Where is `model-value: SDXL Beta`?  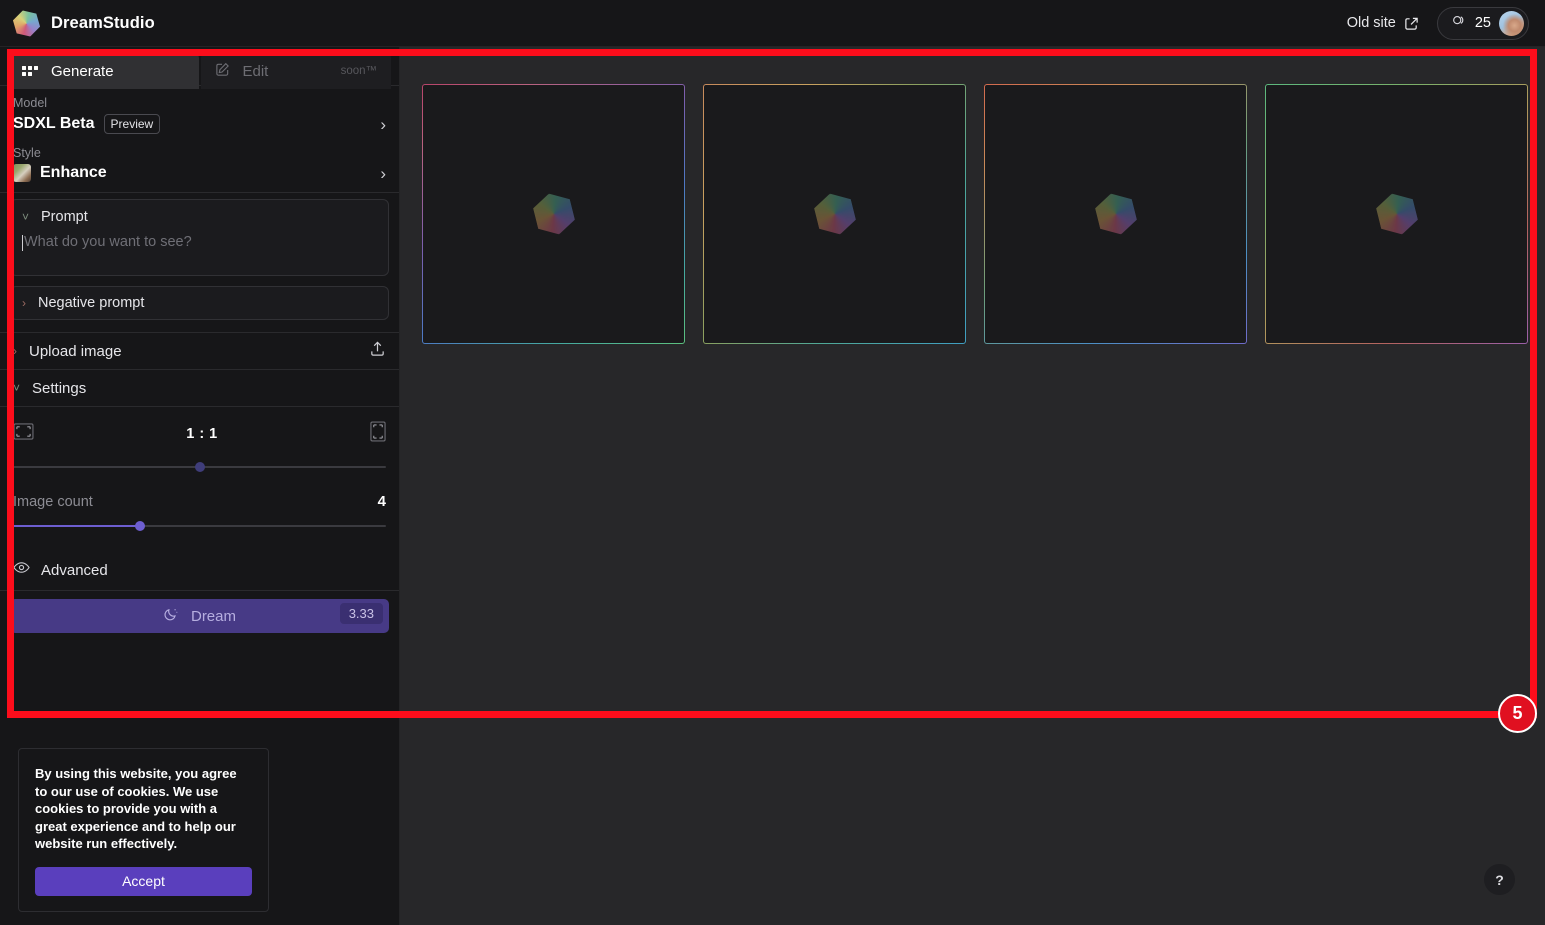
model-value: SDXL Beta is located at coordinates (54, 123).